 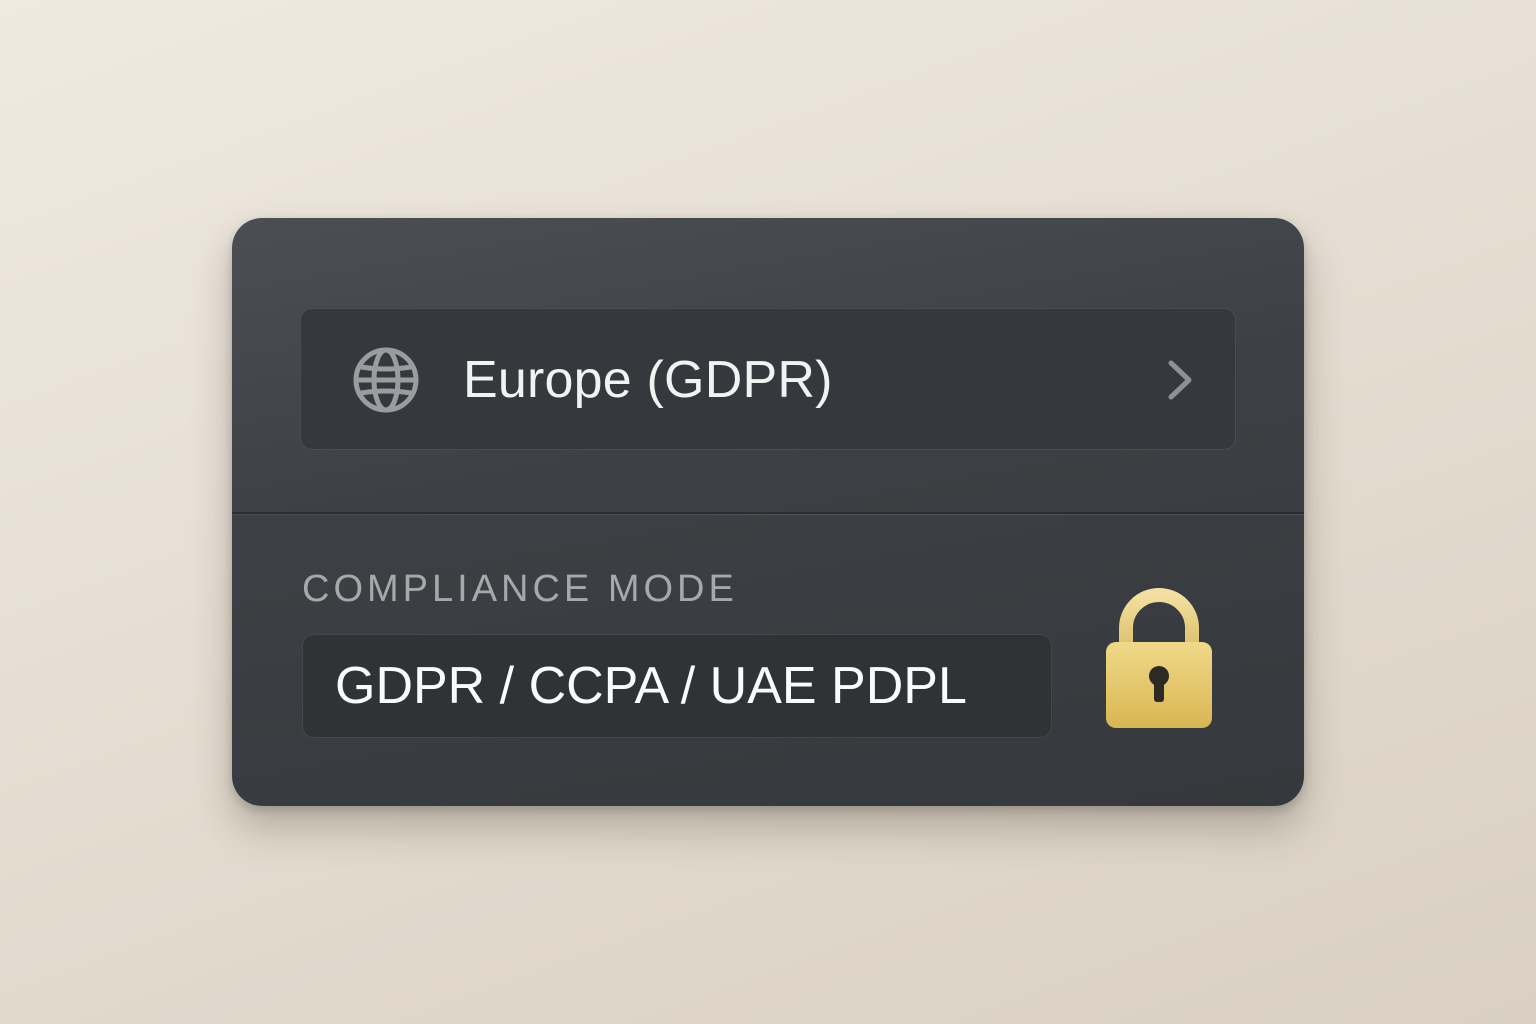 I want to click on chevron-right-icon, so click(x=1180, y=380).